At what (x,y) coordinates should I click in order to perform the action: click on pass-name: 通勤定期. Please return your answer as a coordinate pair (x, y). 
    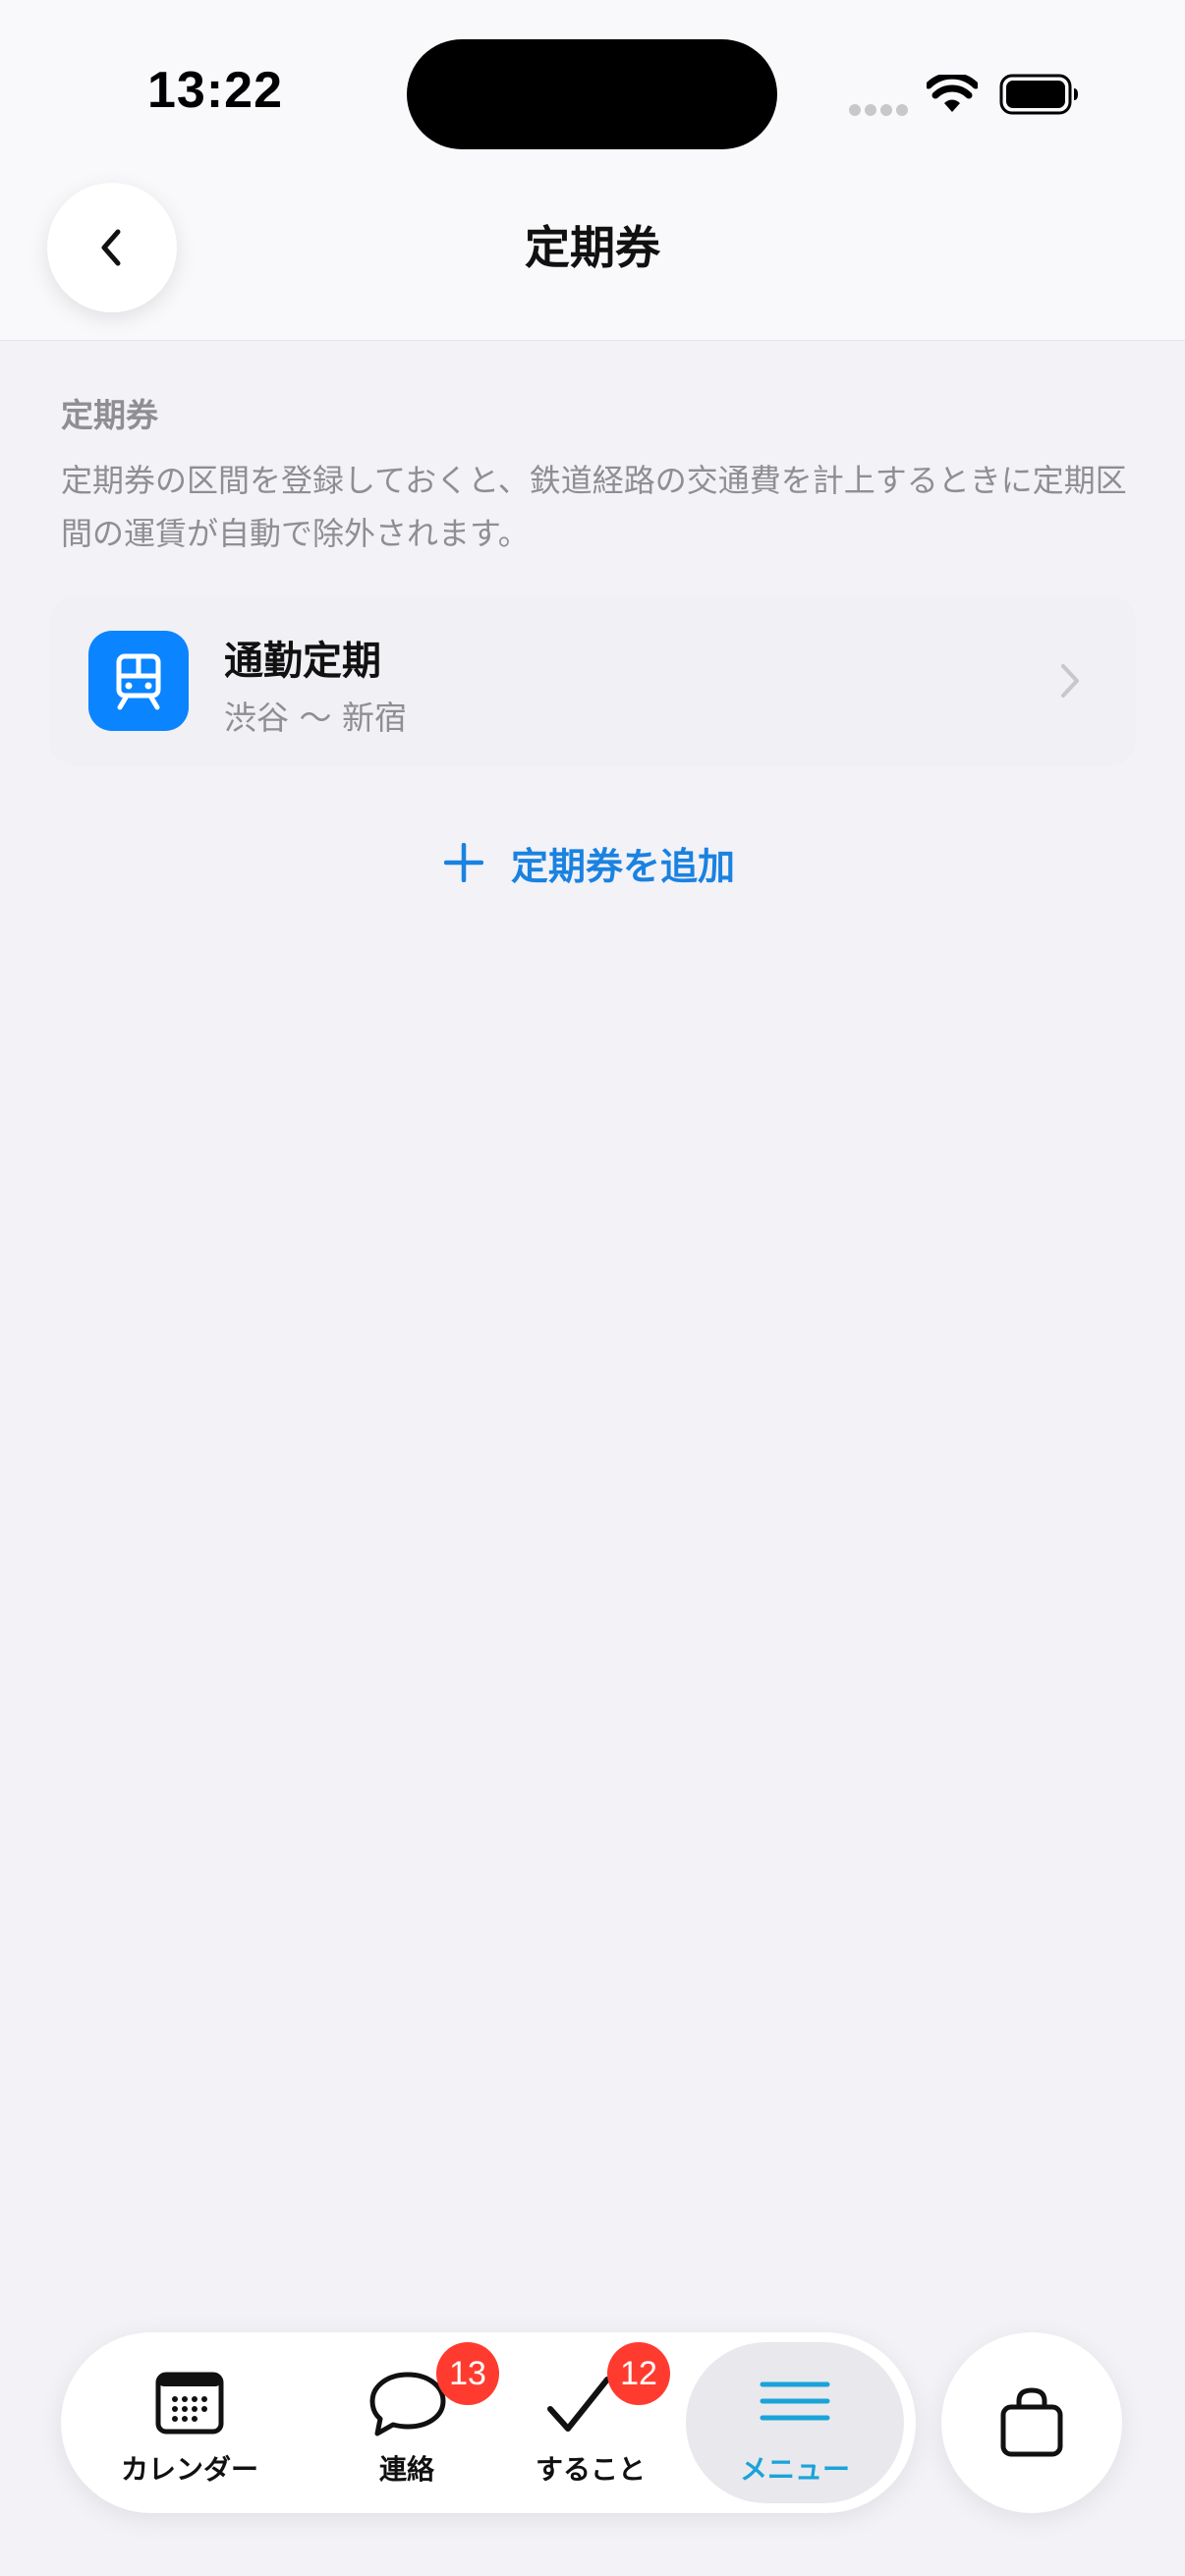
    Looking at the image, I should click on (303, 661).